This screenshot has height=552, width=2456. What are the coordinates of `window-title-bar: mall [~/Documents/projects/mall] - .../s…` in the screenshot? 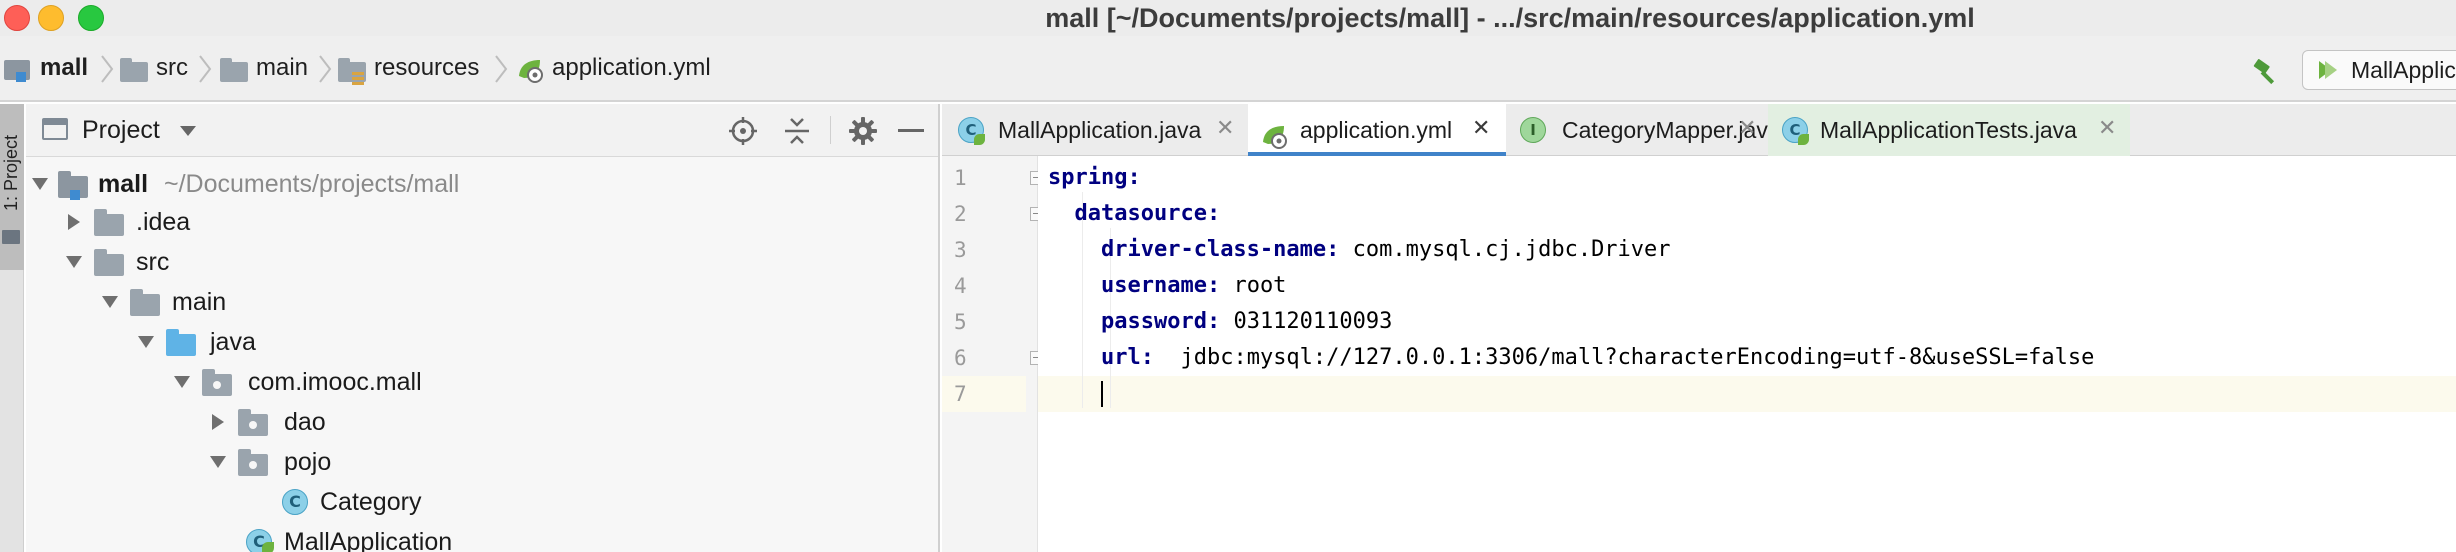 It's located at (1228, 18).